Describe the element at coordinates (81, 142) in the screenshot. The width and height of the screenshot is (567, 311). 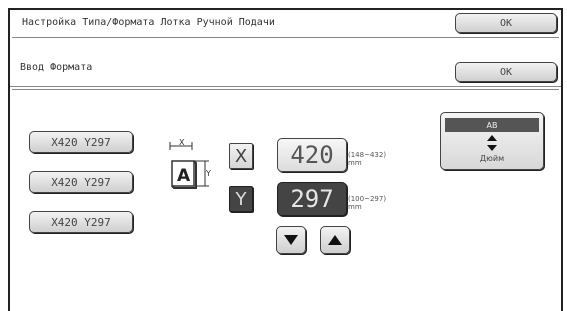
I see `preset-button-1: X420 Y297` at that location.